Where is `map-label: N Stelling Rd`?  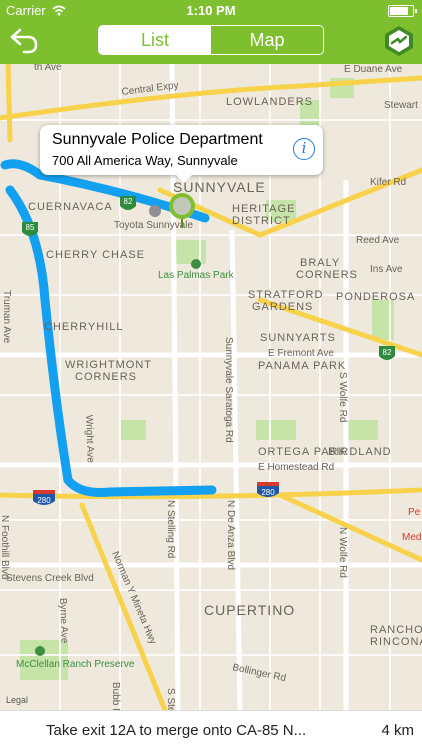
map-label: N Stelling Rd is located at coordinates (170, 529).